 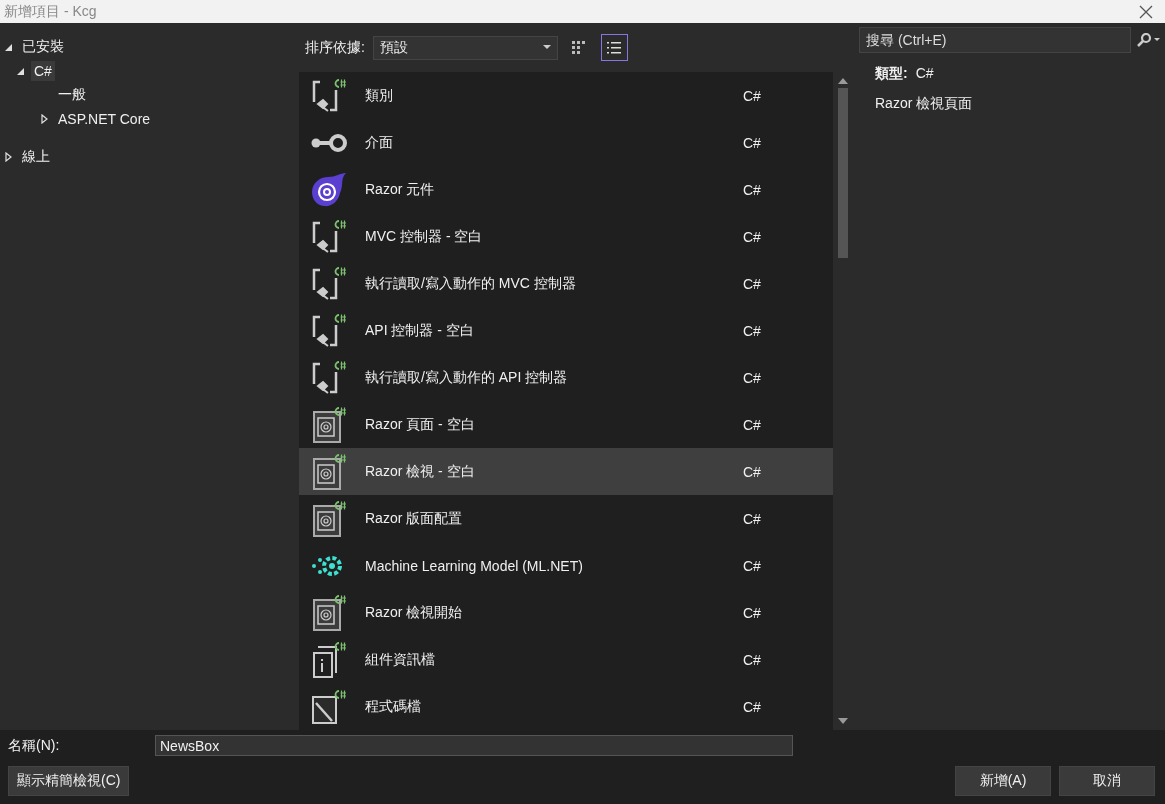 What do you see at coordinates (995, 40) in the screenshot?
I see `search-field: 搜尋 (Ctrl+E)` at bounding box center [995, 40].